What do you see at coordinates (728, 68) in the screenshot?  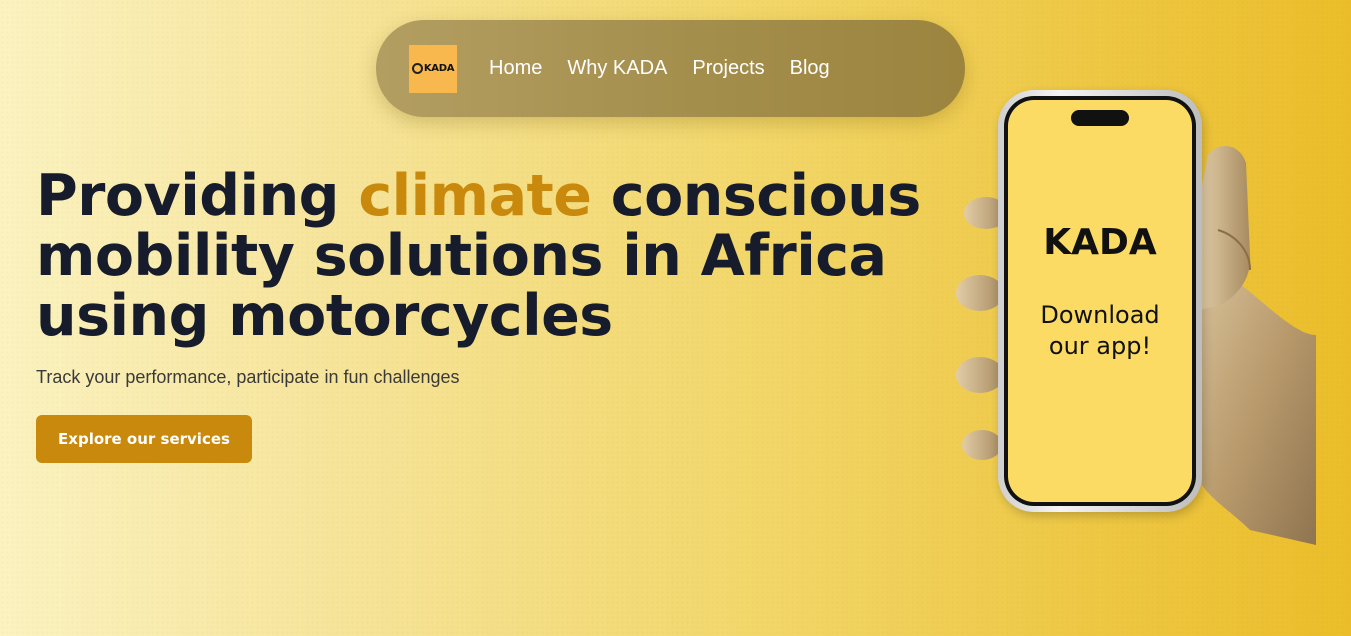 I see `nav-link-projects: Projects` at bounding box center [728, 68].